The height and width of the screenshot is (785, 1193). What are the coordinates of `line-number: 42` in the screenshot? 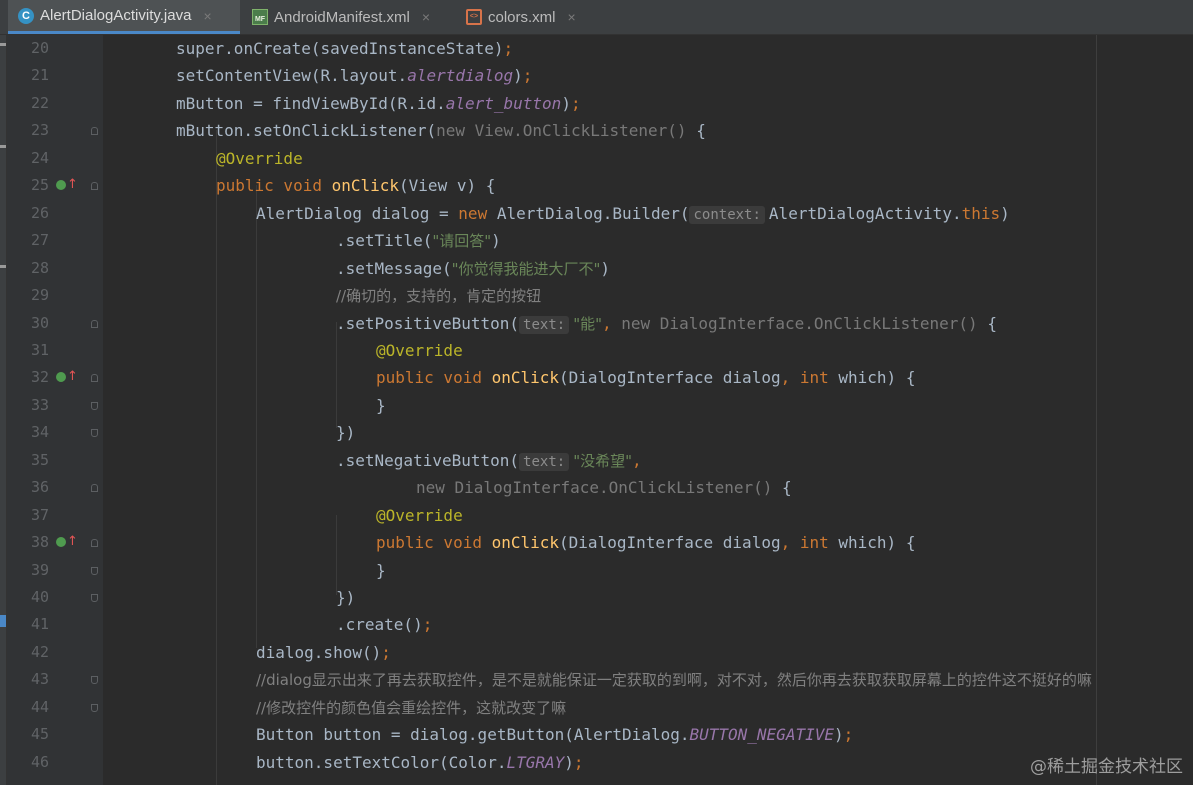 It's located at (32, 652).